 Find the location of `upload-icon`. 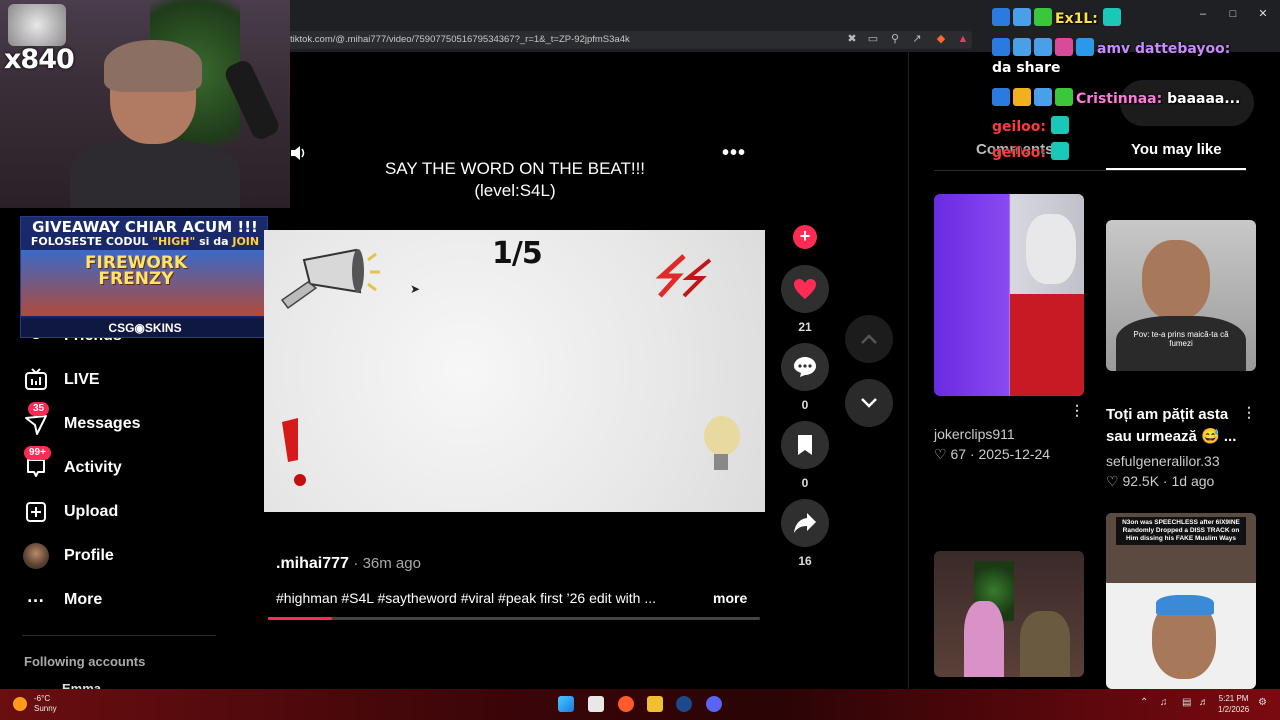

upload-icon is located at coordinates (36, 512).